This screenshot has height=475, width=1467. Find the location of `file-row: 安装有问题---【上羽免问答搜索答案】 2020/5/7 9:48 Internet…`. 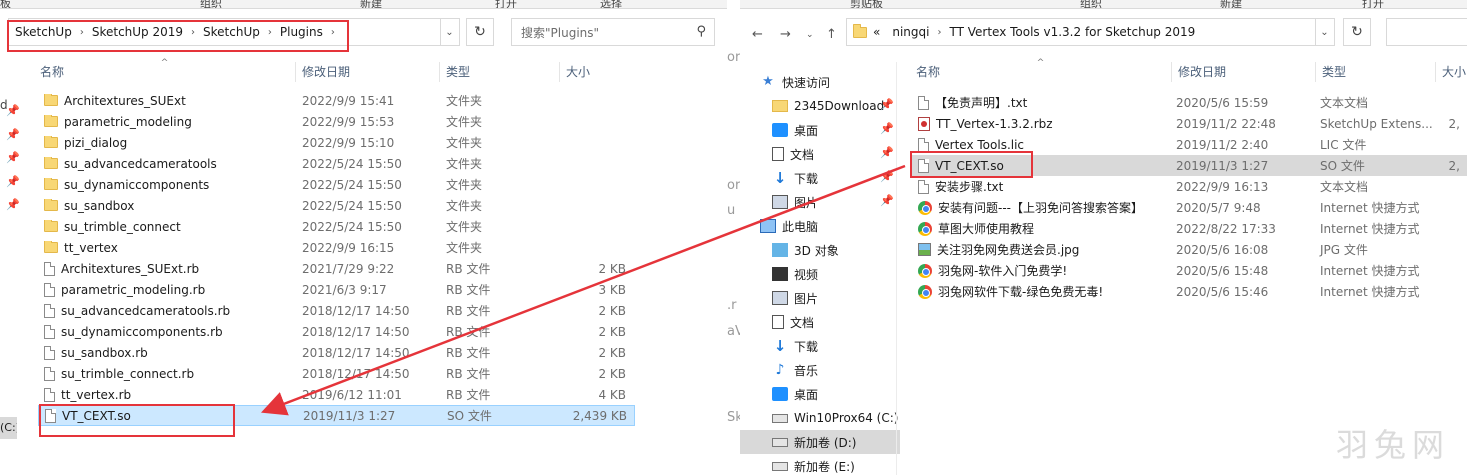

file-row: 安装有问题---【上羽免问答搜索答案】 2020/5/7 9:48 Internet… is located at coordinates (1189, 207).